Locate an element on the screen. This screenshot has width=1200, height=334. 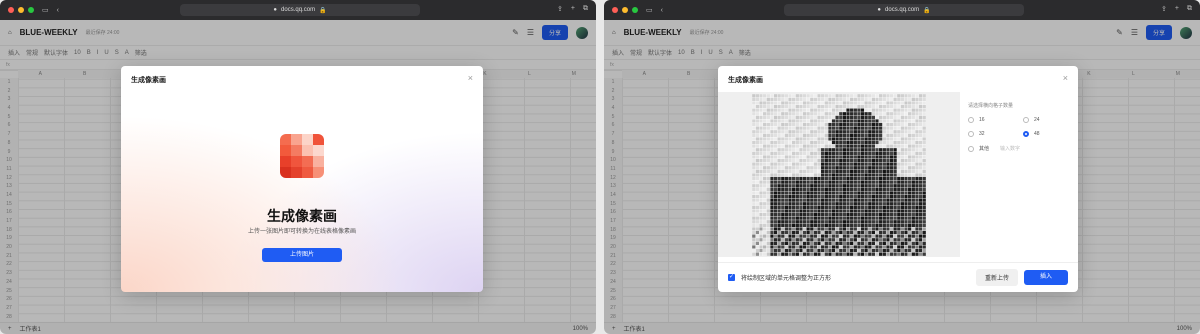
upload-image-button: 上传图片 is located at coordinates (302, 255).